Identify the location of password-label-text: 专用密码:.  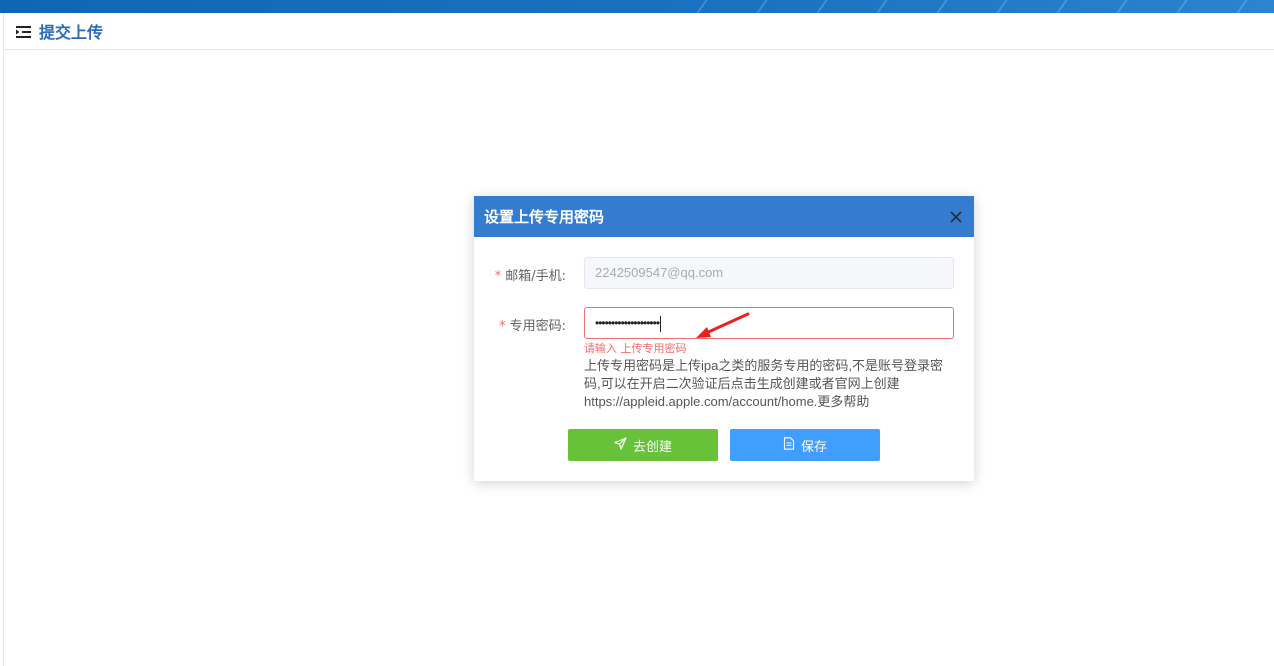
(537, 326).